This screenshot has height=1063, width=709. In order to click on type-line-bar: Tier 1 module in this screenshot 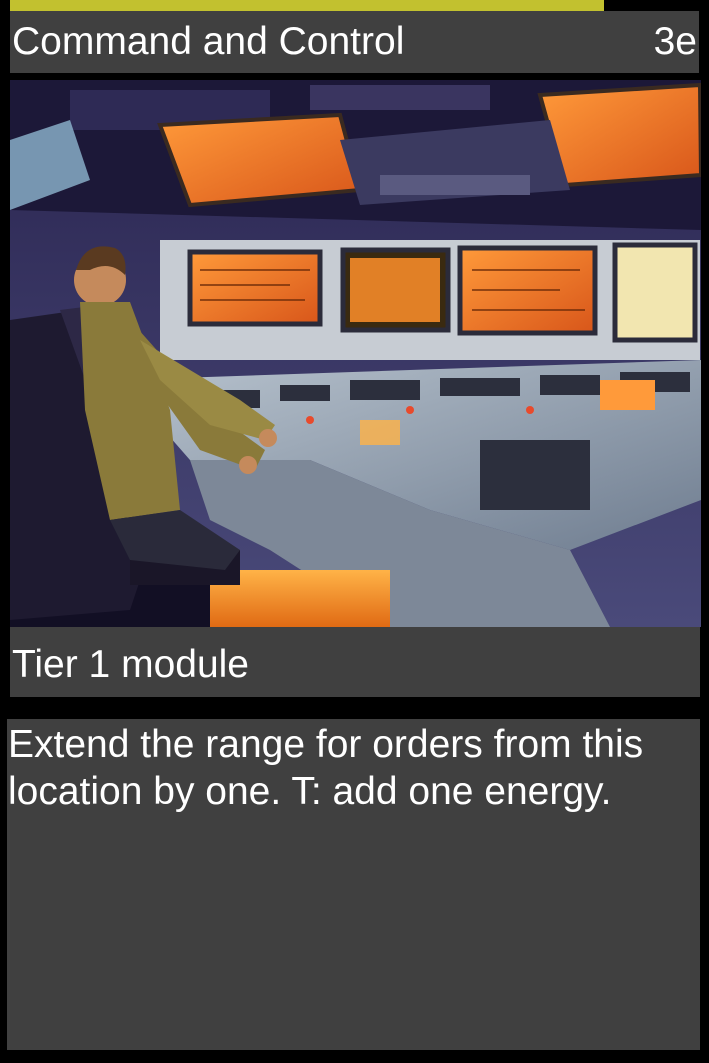, I will do `click(355, 662)`.